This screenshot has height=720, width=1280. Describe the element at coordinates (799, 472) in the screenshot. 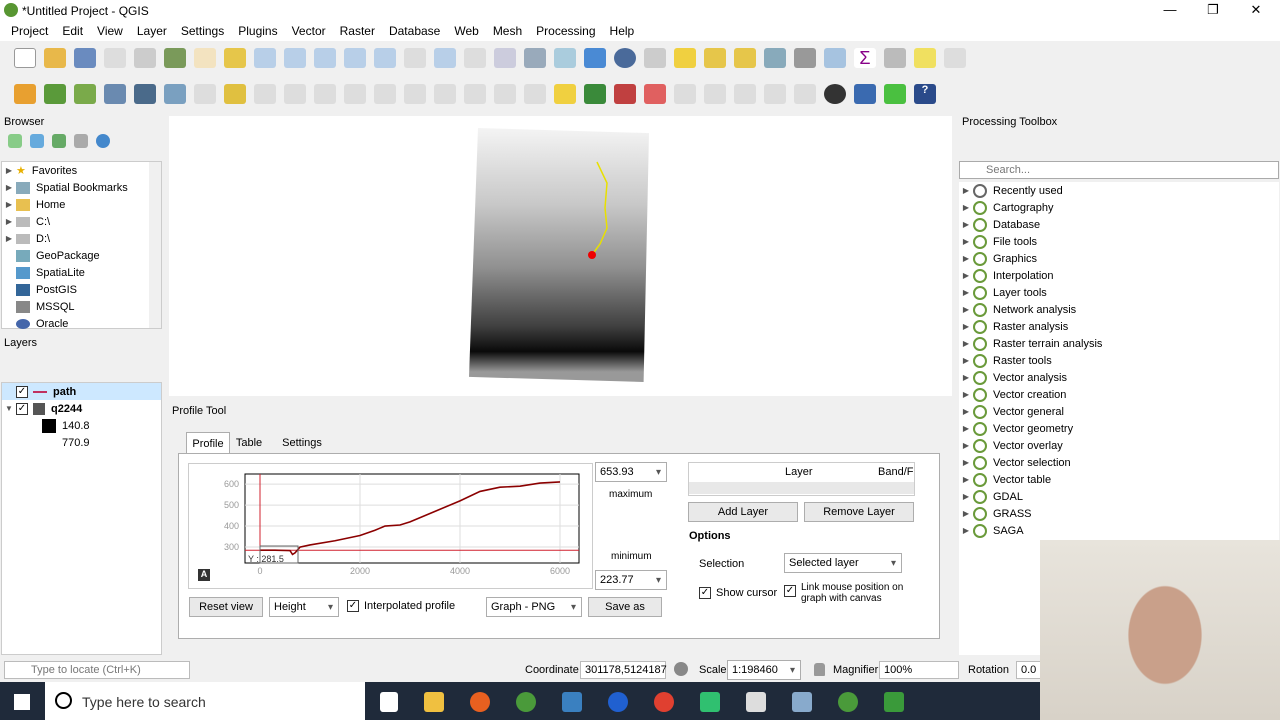

I see `column-layer: Layer` at that location.